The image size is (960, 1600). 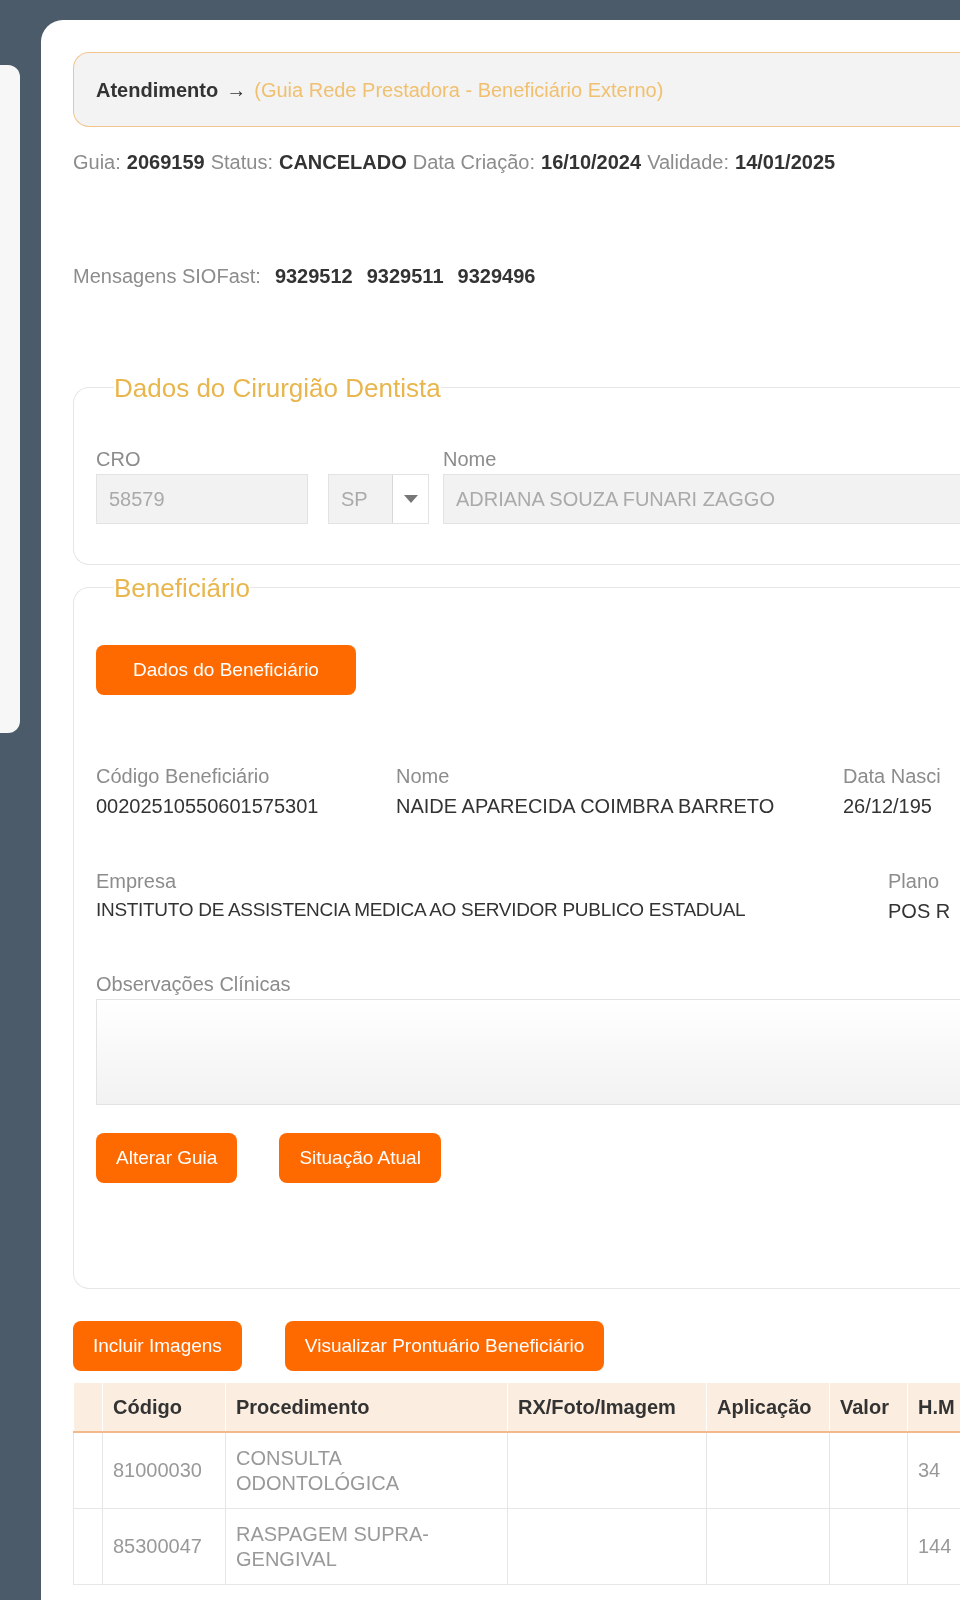 I want to click on caret-icon, so click(x=410, y=499).